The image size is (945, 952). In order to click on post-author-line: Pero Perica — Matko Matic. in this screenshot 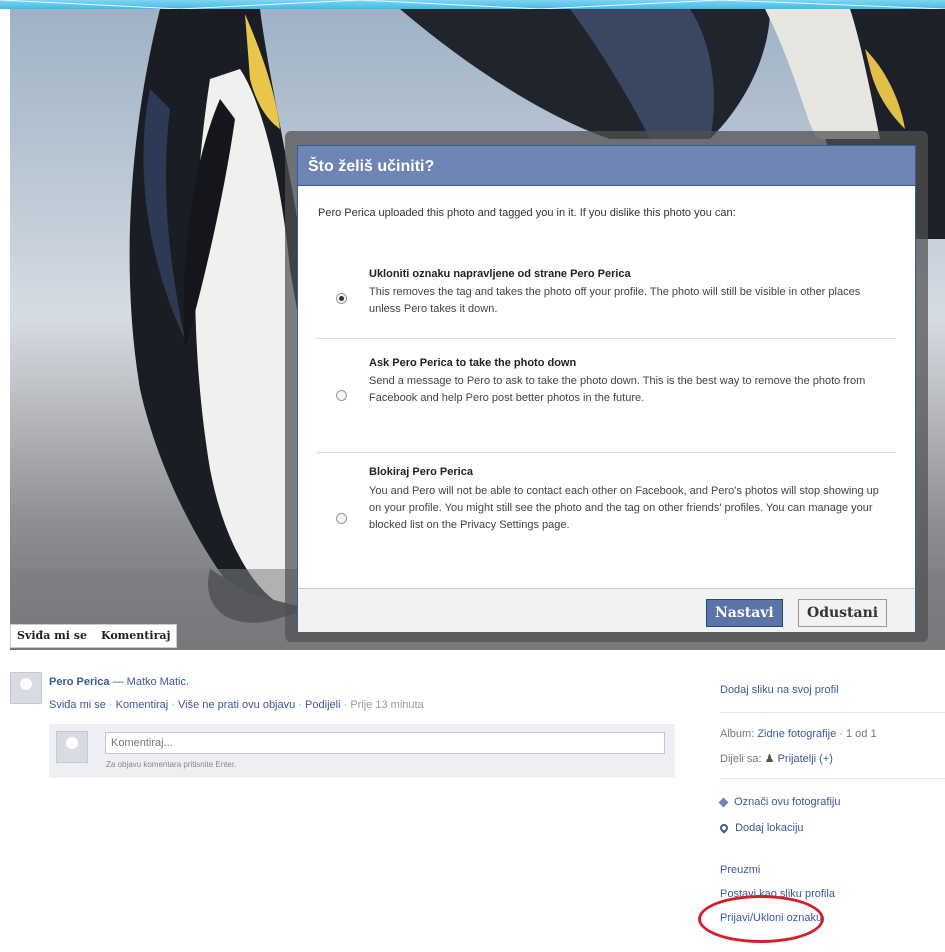, I will do `click(119, 682)`.